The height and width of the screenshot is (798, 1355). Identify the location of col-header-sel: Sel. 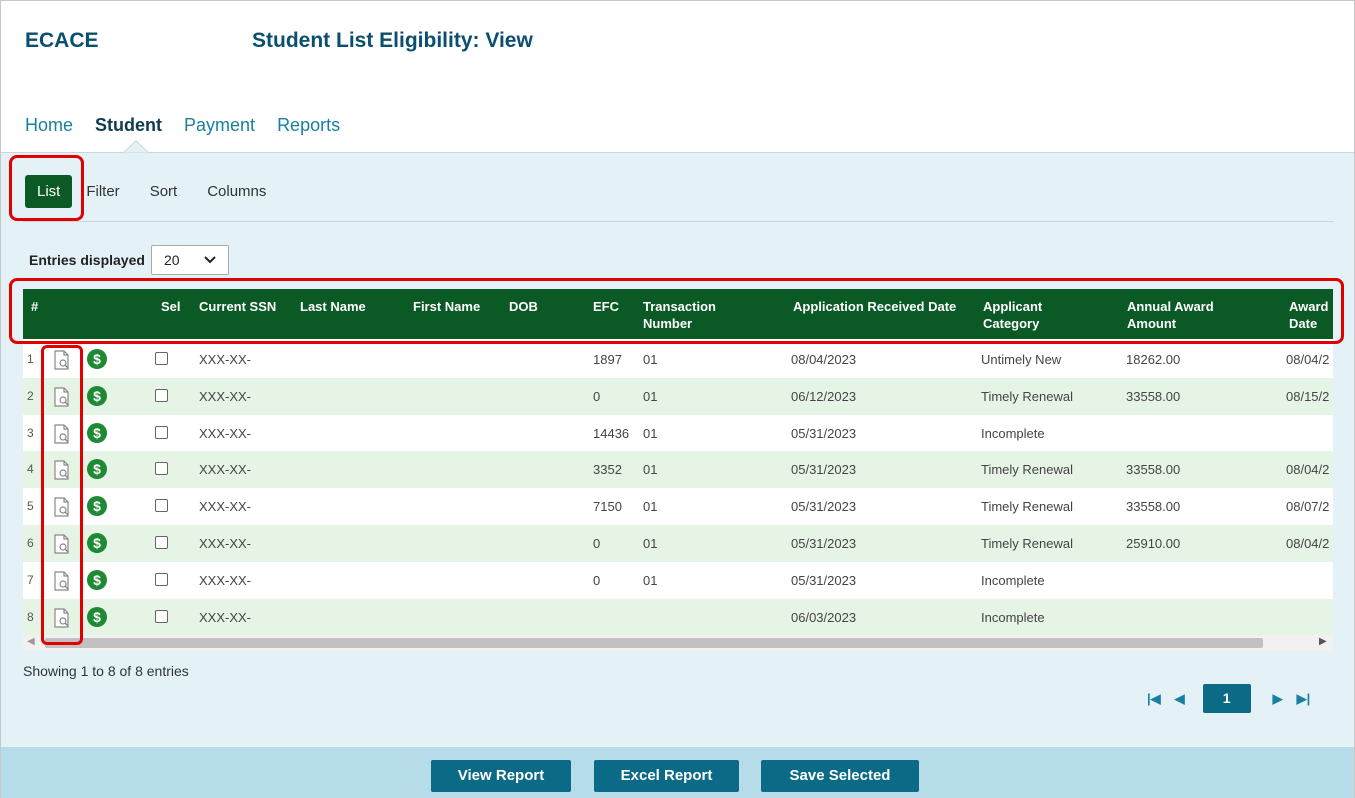
(171, 306).